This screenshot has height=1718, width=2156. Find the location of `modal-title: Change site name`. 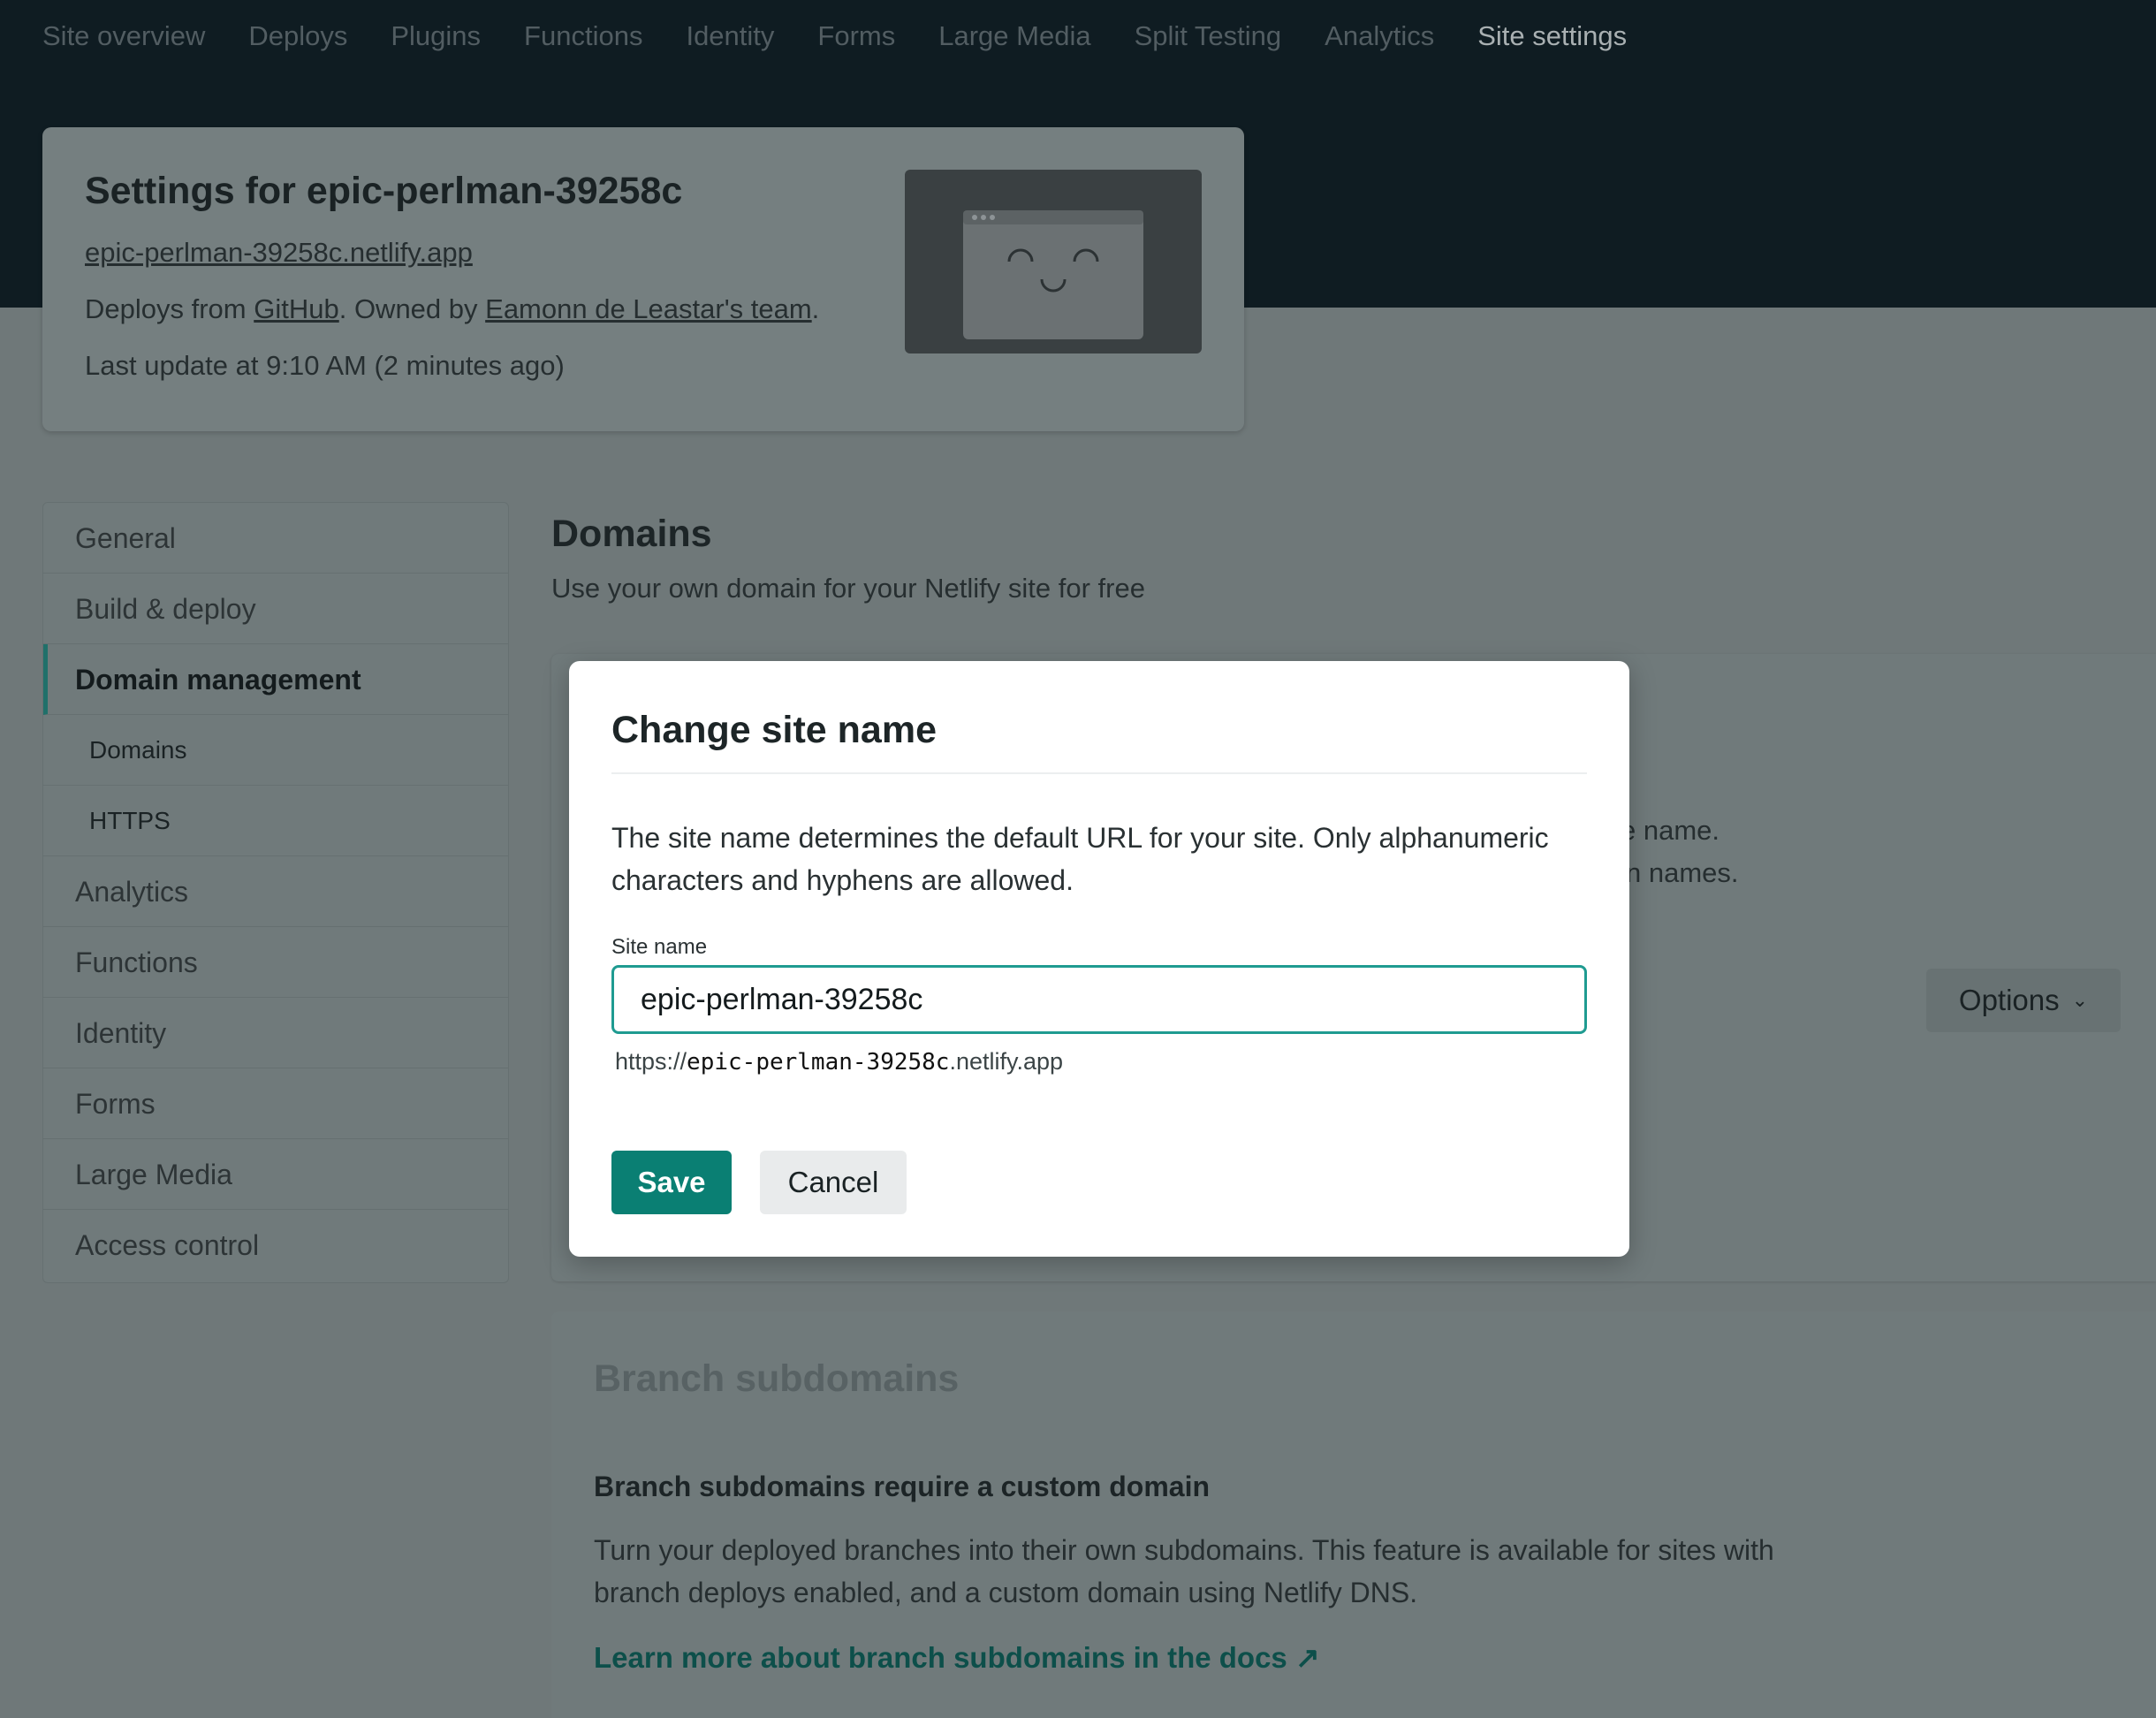

modal-title: Change site name is located at coordinates (774, 730).